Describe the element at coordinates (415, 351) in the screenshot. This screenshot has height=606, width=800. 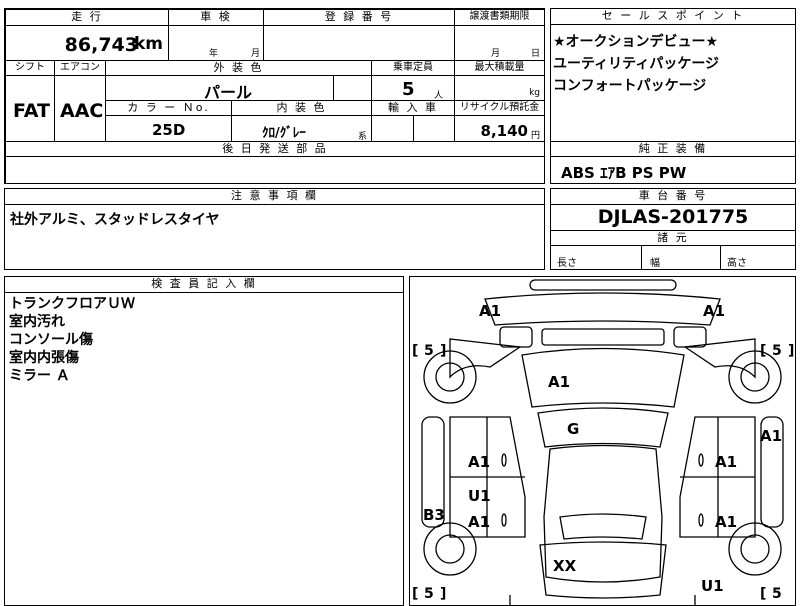
I see `tire-fl-open: [` at that location.